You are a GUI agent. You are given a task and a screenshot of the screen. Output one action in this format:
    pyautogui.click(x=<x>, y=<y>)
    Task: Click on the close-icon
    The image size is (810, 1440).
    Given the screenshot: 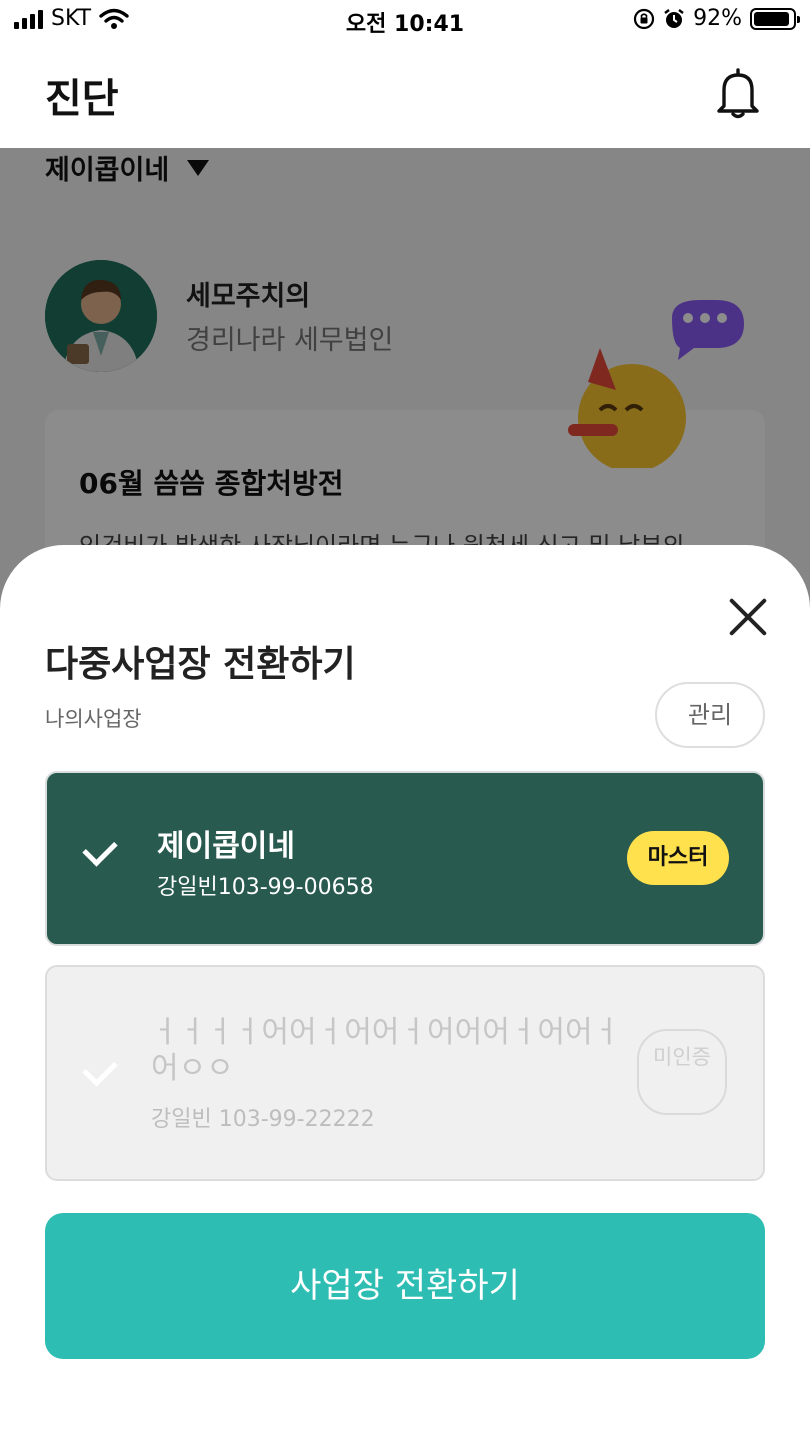 What is the action you would take?
    pyautogui.click(x=748, y=617)
    